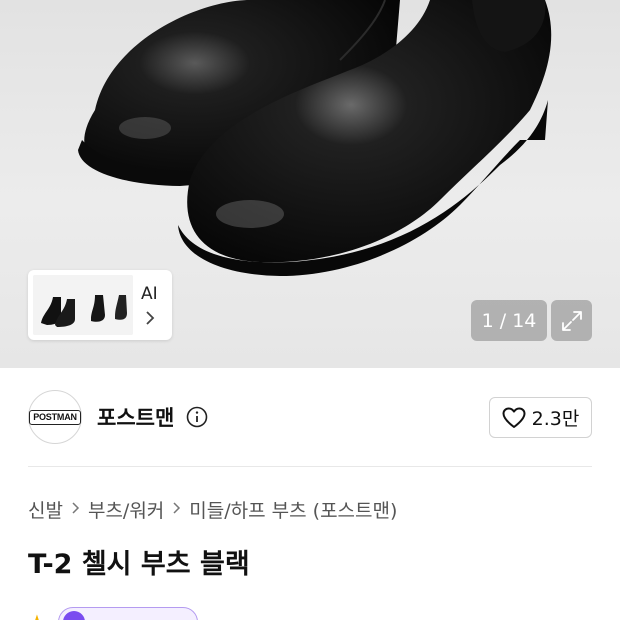 The height and width of the screenshot is (620, 620). What do you see at coordinates (135, 417) in the screenshot?
I see `brand-name: 포스트맨` at bounding box center [135, 417].